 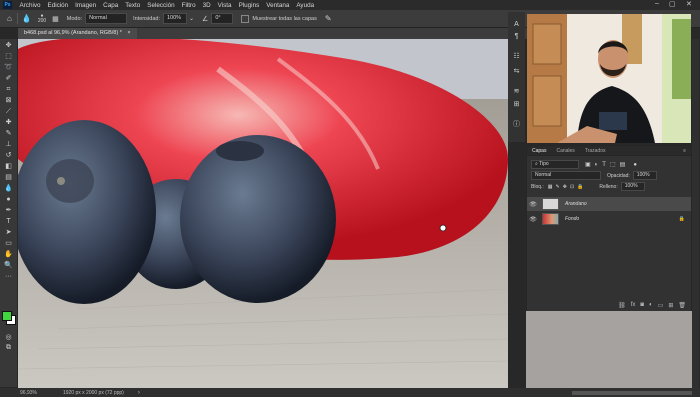 I want to click on close-window-icon: ✕, so click(x=689, y=4).